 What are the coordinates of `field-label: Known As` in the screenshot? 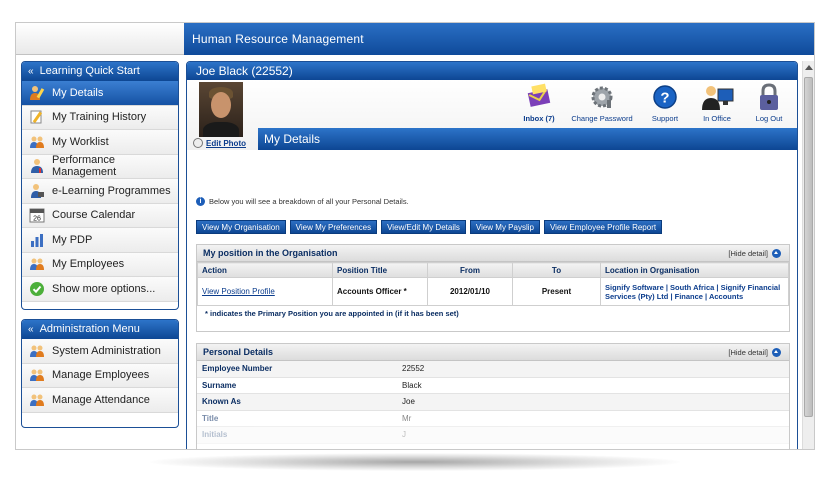 It's located at (221, 401).